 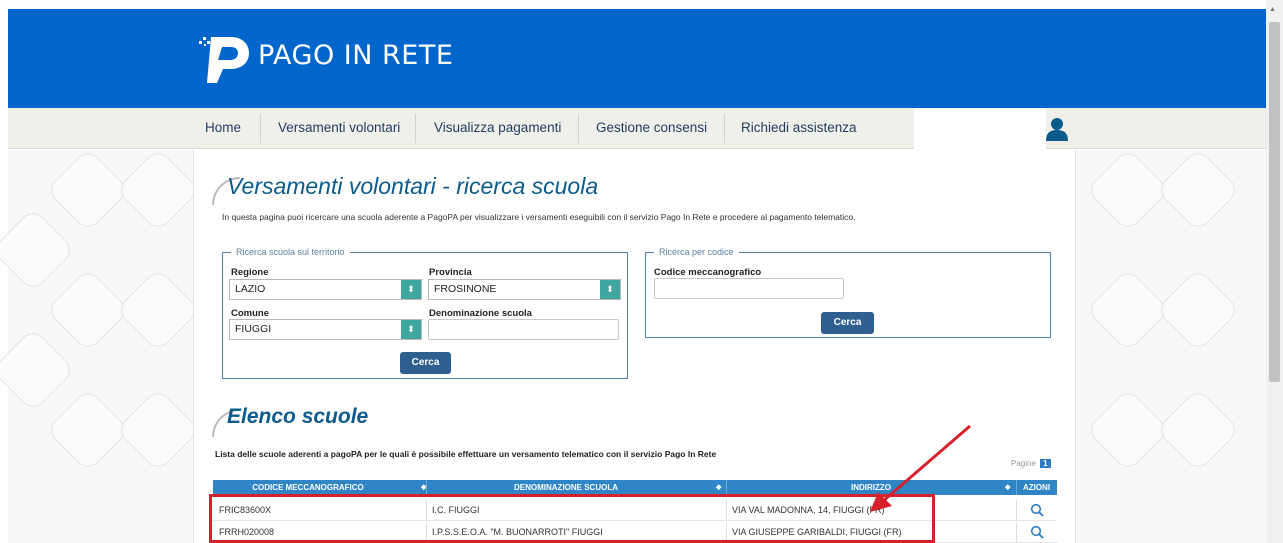 I want to click on annotation-arrow-icon, so click(x=920, y=468).